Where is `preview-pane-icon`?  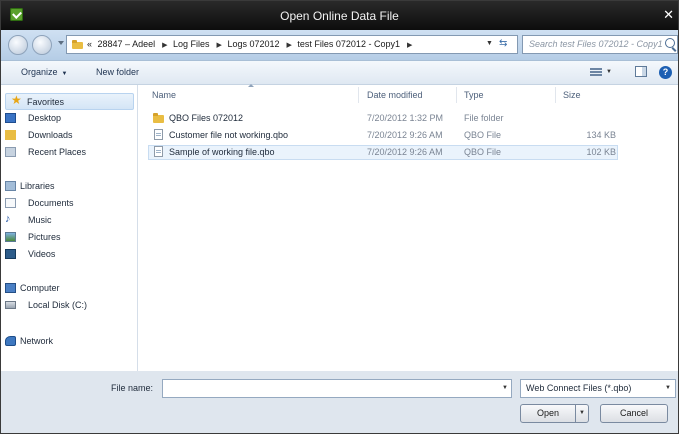
preview-pane-icon is located at coordinates (641, 71).